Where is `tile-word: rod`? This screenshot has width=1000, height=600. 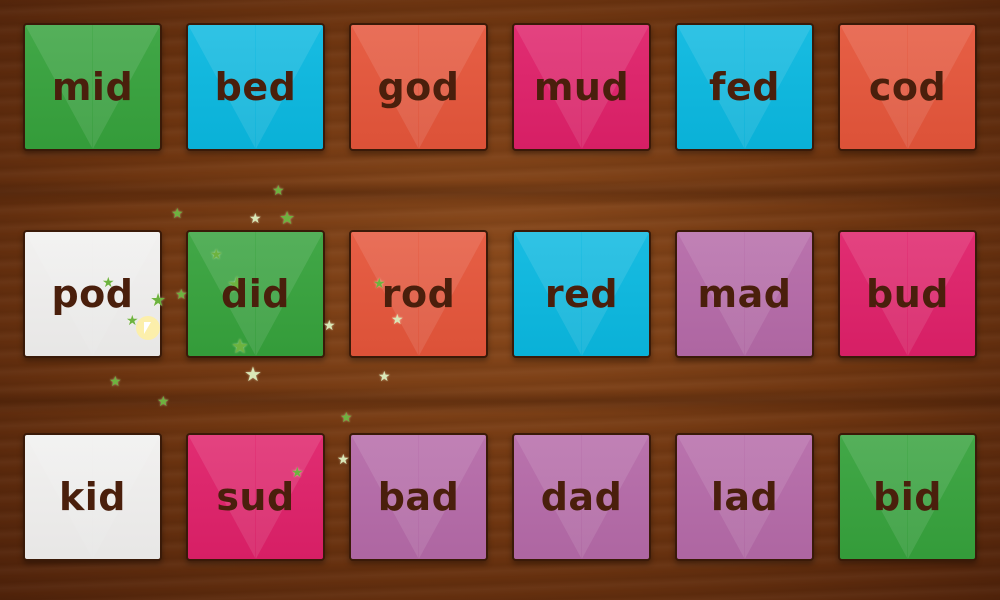 tile-word: rod is located at coordinates (418, 294).